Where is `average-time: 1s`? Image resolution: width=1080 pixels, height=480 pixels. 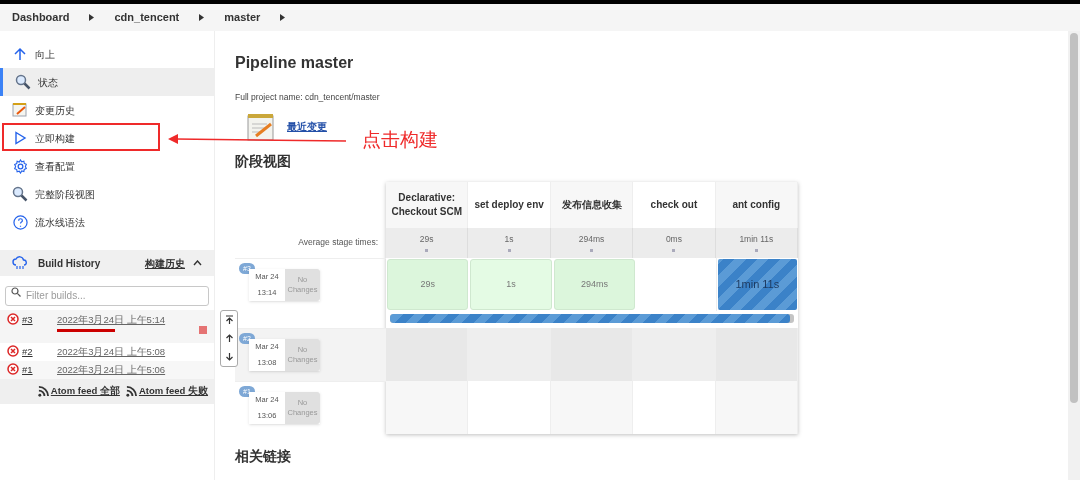 average-time: 1s is located at coordinates (509, 240).